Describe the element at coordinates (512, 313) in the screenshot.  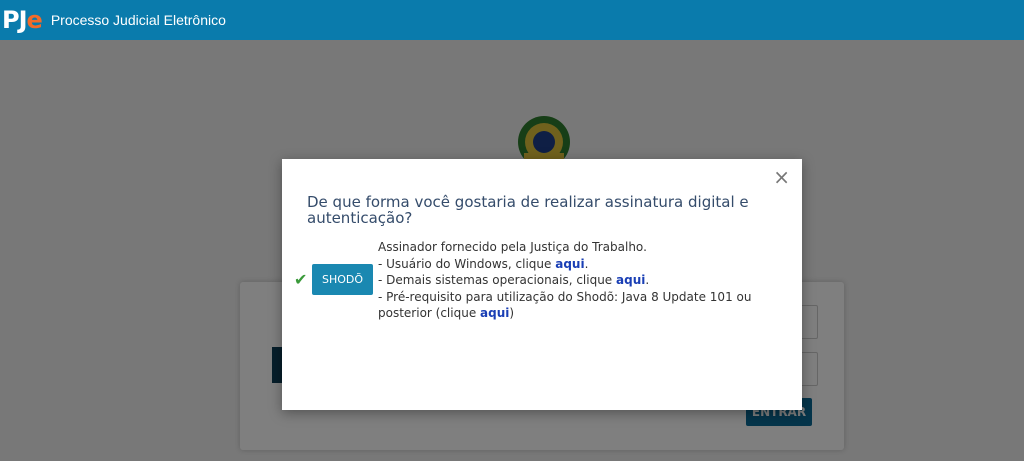
I see `shodo-line-4-paren: )` at that location.